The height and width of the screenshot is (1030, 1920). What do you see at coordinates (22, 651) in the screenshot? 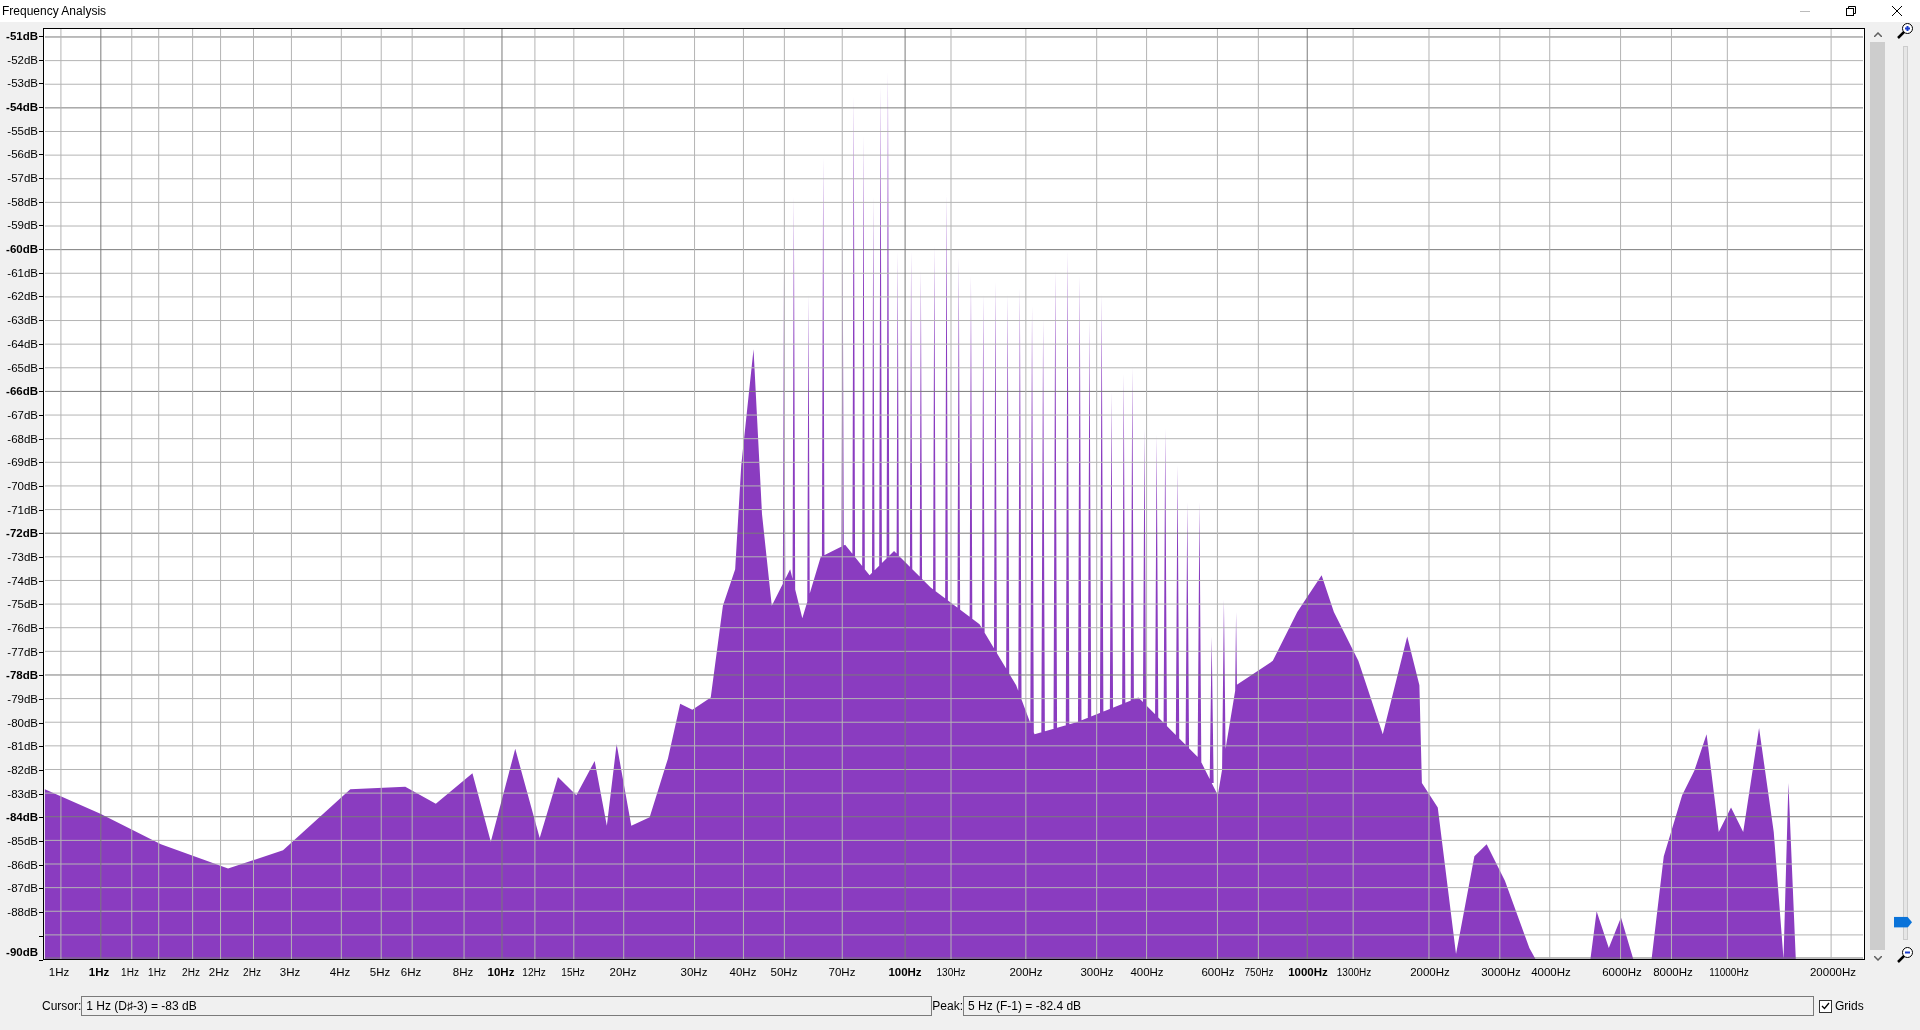
I see `y-axis-label: -77dB` at bounding box center [22, 651].